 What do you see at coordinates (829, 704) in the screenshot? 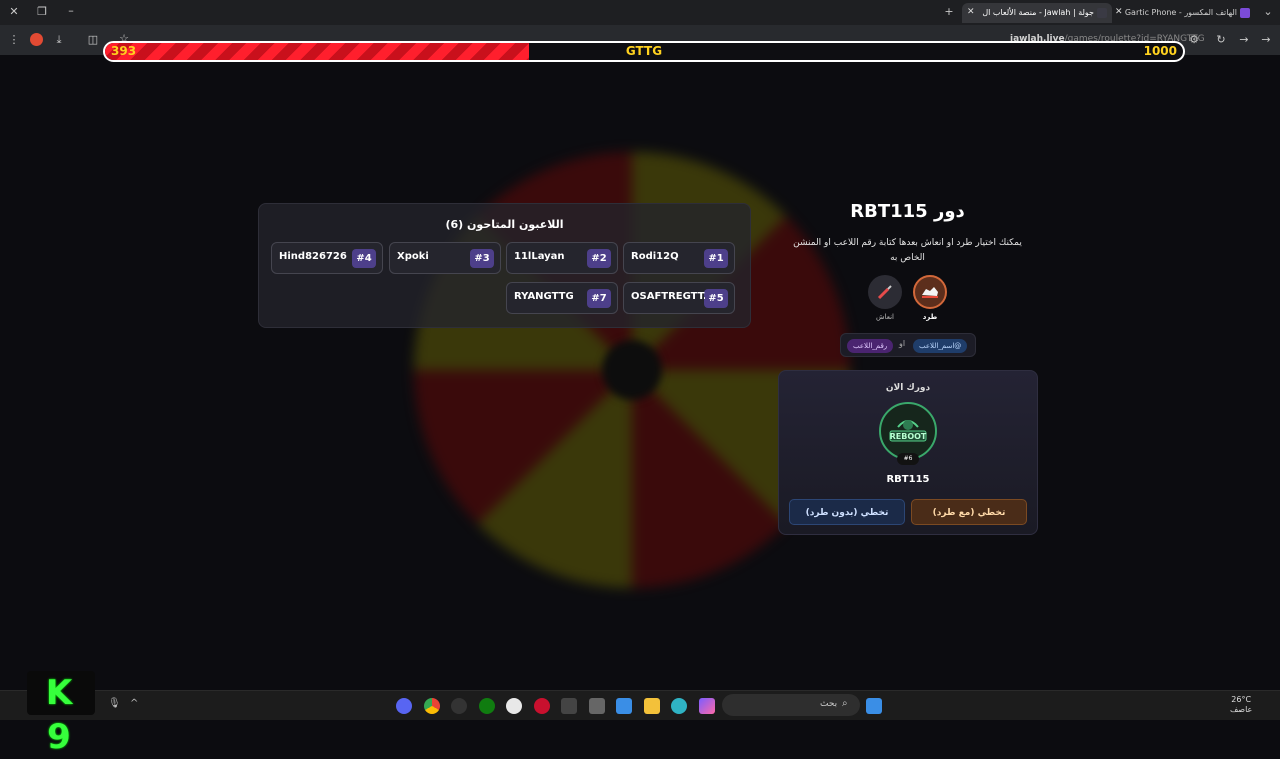
I see `taskbar-search-placeholder: بحث` at bounding box center [829, 704].